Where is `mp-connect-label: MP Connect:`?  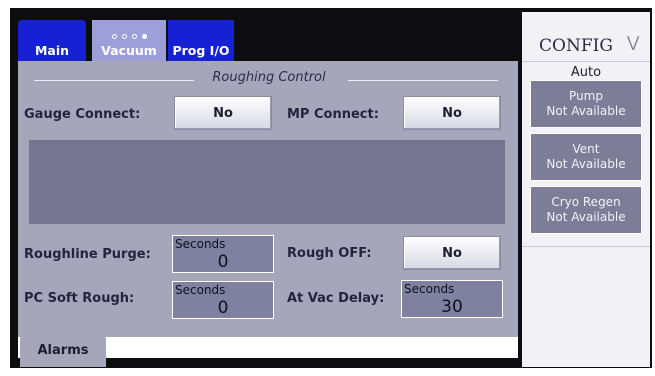
mp-connect-label: MP Connect: is located at coordinates (333, 114).